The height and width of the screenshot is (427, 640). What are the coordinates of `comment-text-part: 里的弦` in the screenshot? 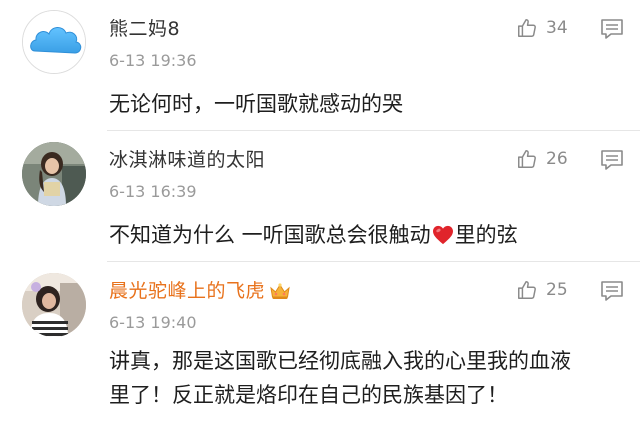 It's located at (486, 235).